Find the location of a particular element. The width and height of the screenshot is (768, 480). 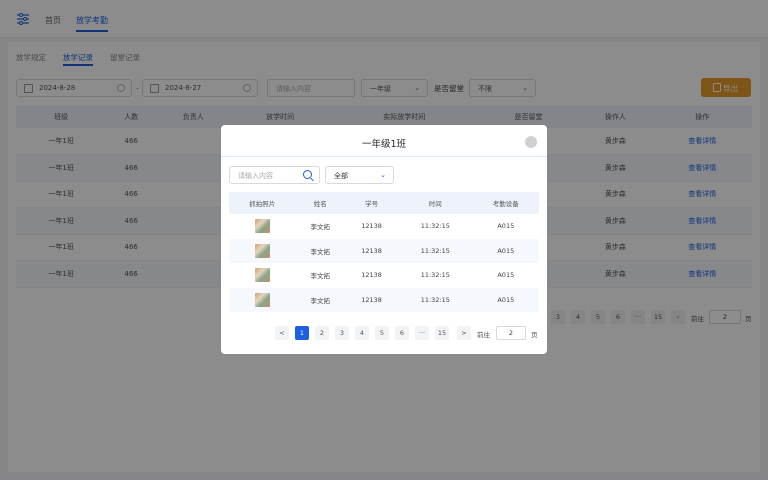

page-button: 4 is located at coordinates (362, 333).